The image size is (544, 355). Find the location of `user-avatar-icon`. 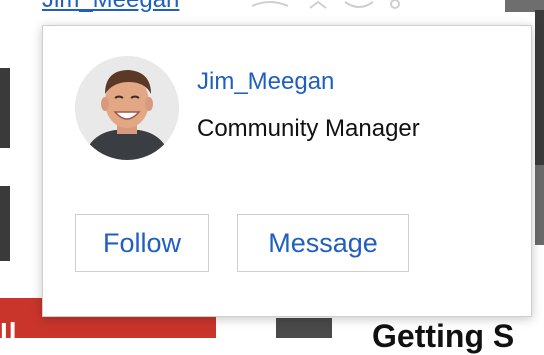

user-avatar-icon is located at coordinates (127, 108).